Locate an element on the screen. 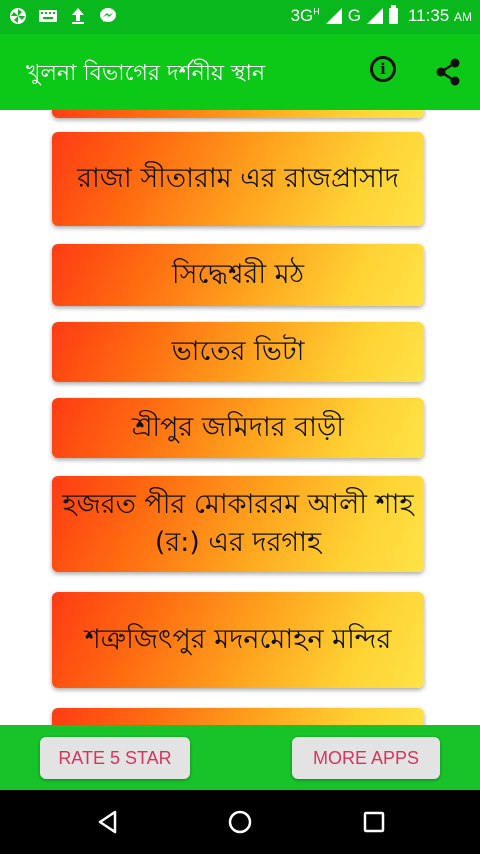  home-icon is located at coordinates (240, 822).